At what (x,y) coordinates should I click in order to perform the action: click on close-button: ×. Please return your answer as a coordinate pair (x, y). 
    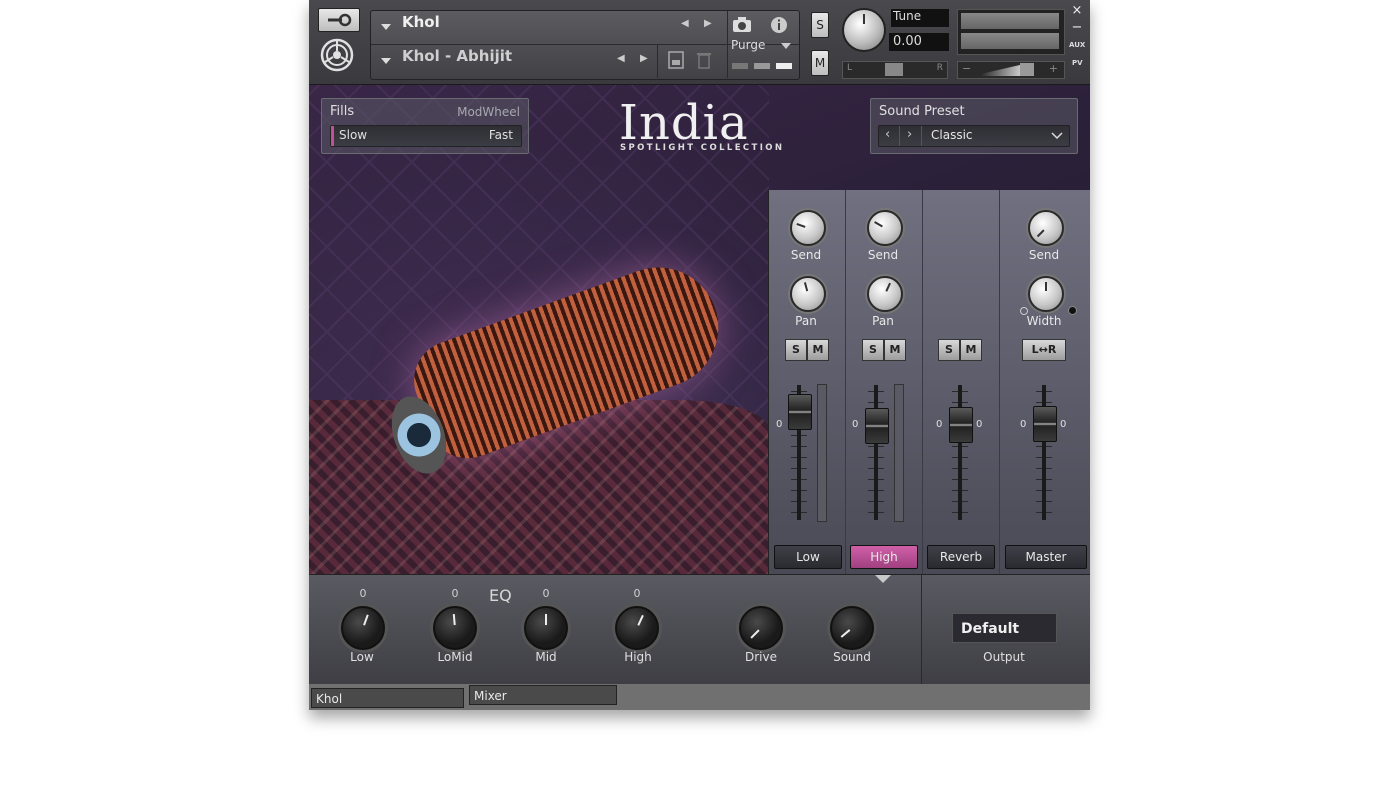
    Looking at the image, I should click on (1077, 11).